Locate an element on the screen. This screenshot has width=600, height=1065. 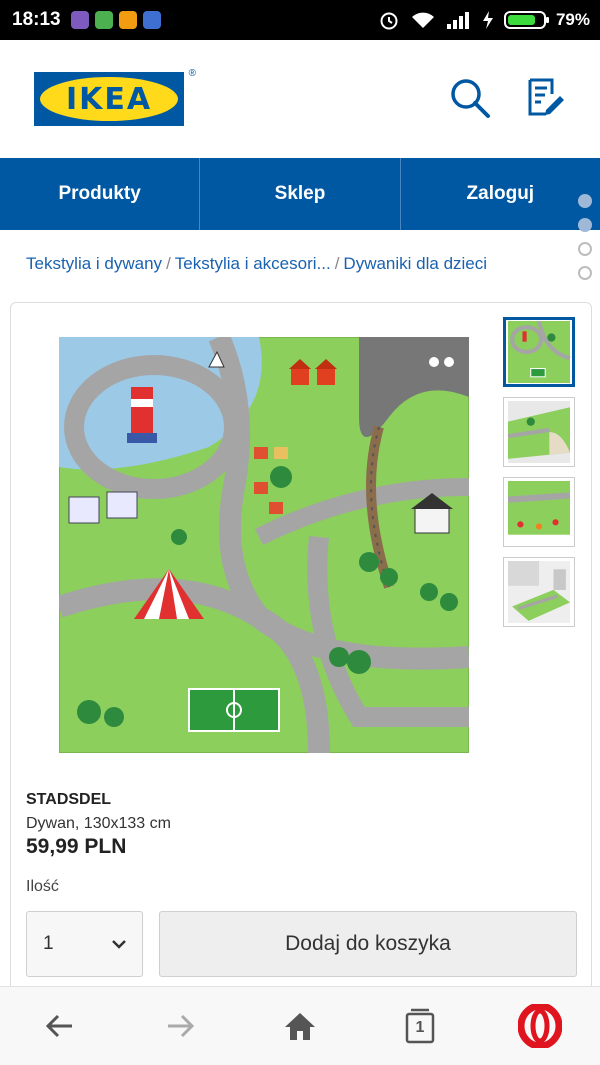
ikea-logo: IKEA ® is located at coordinates (115, 97).